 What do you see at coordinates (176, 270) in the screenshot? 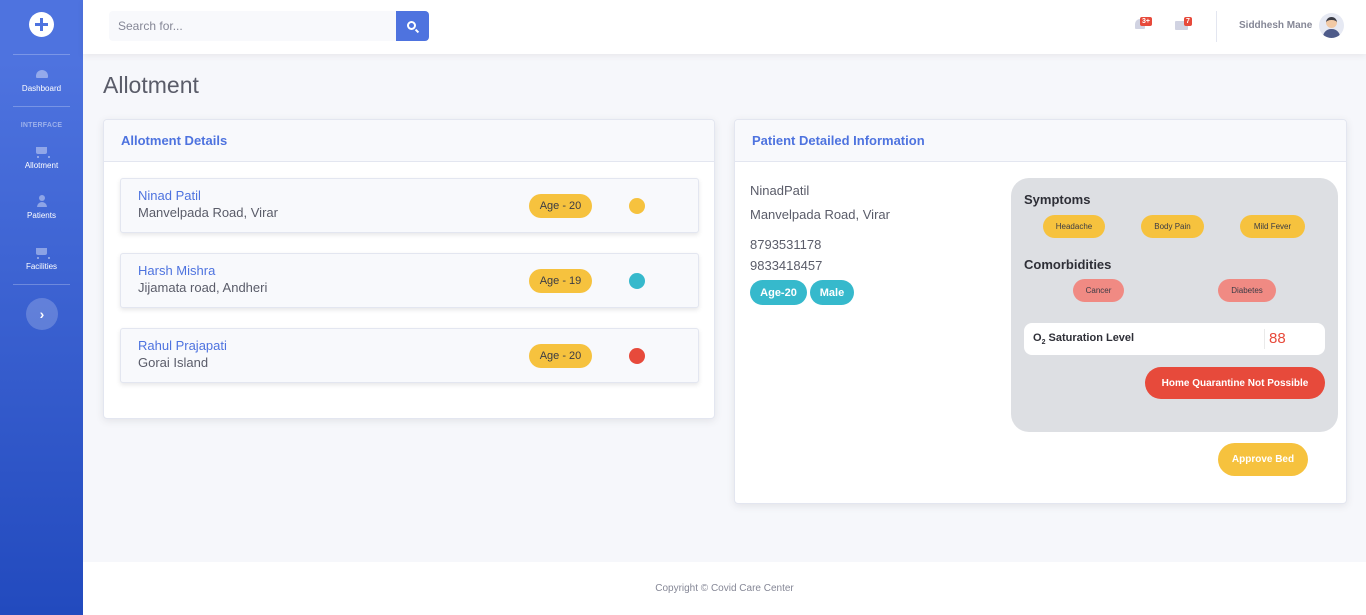
I see `patient-name: Harsh Mishra` at bounding box center [176, 270].